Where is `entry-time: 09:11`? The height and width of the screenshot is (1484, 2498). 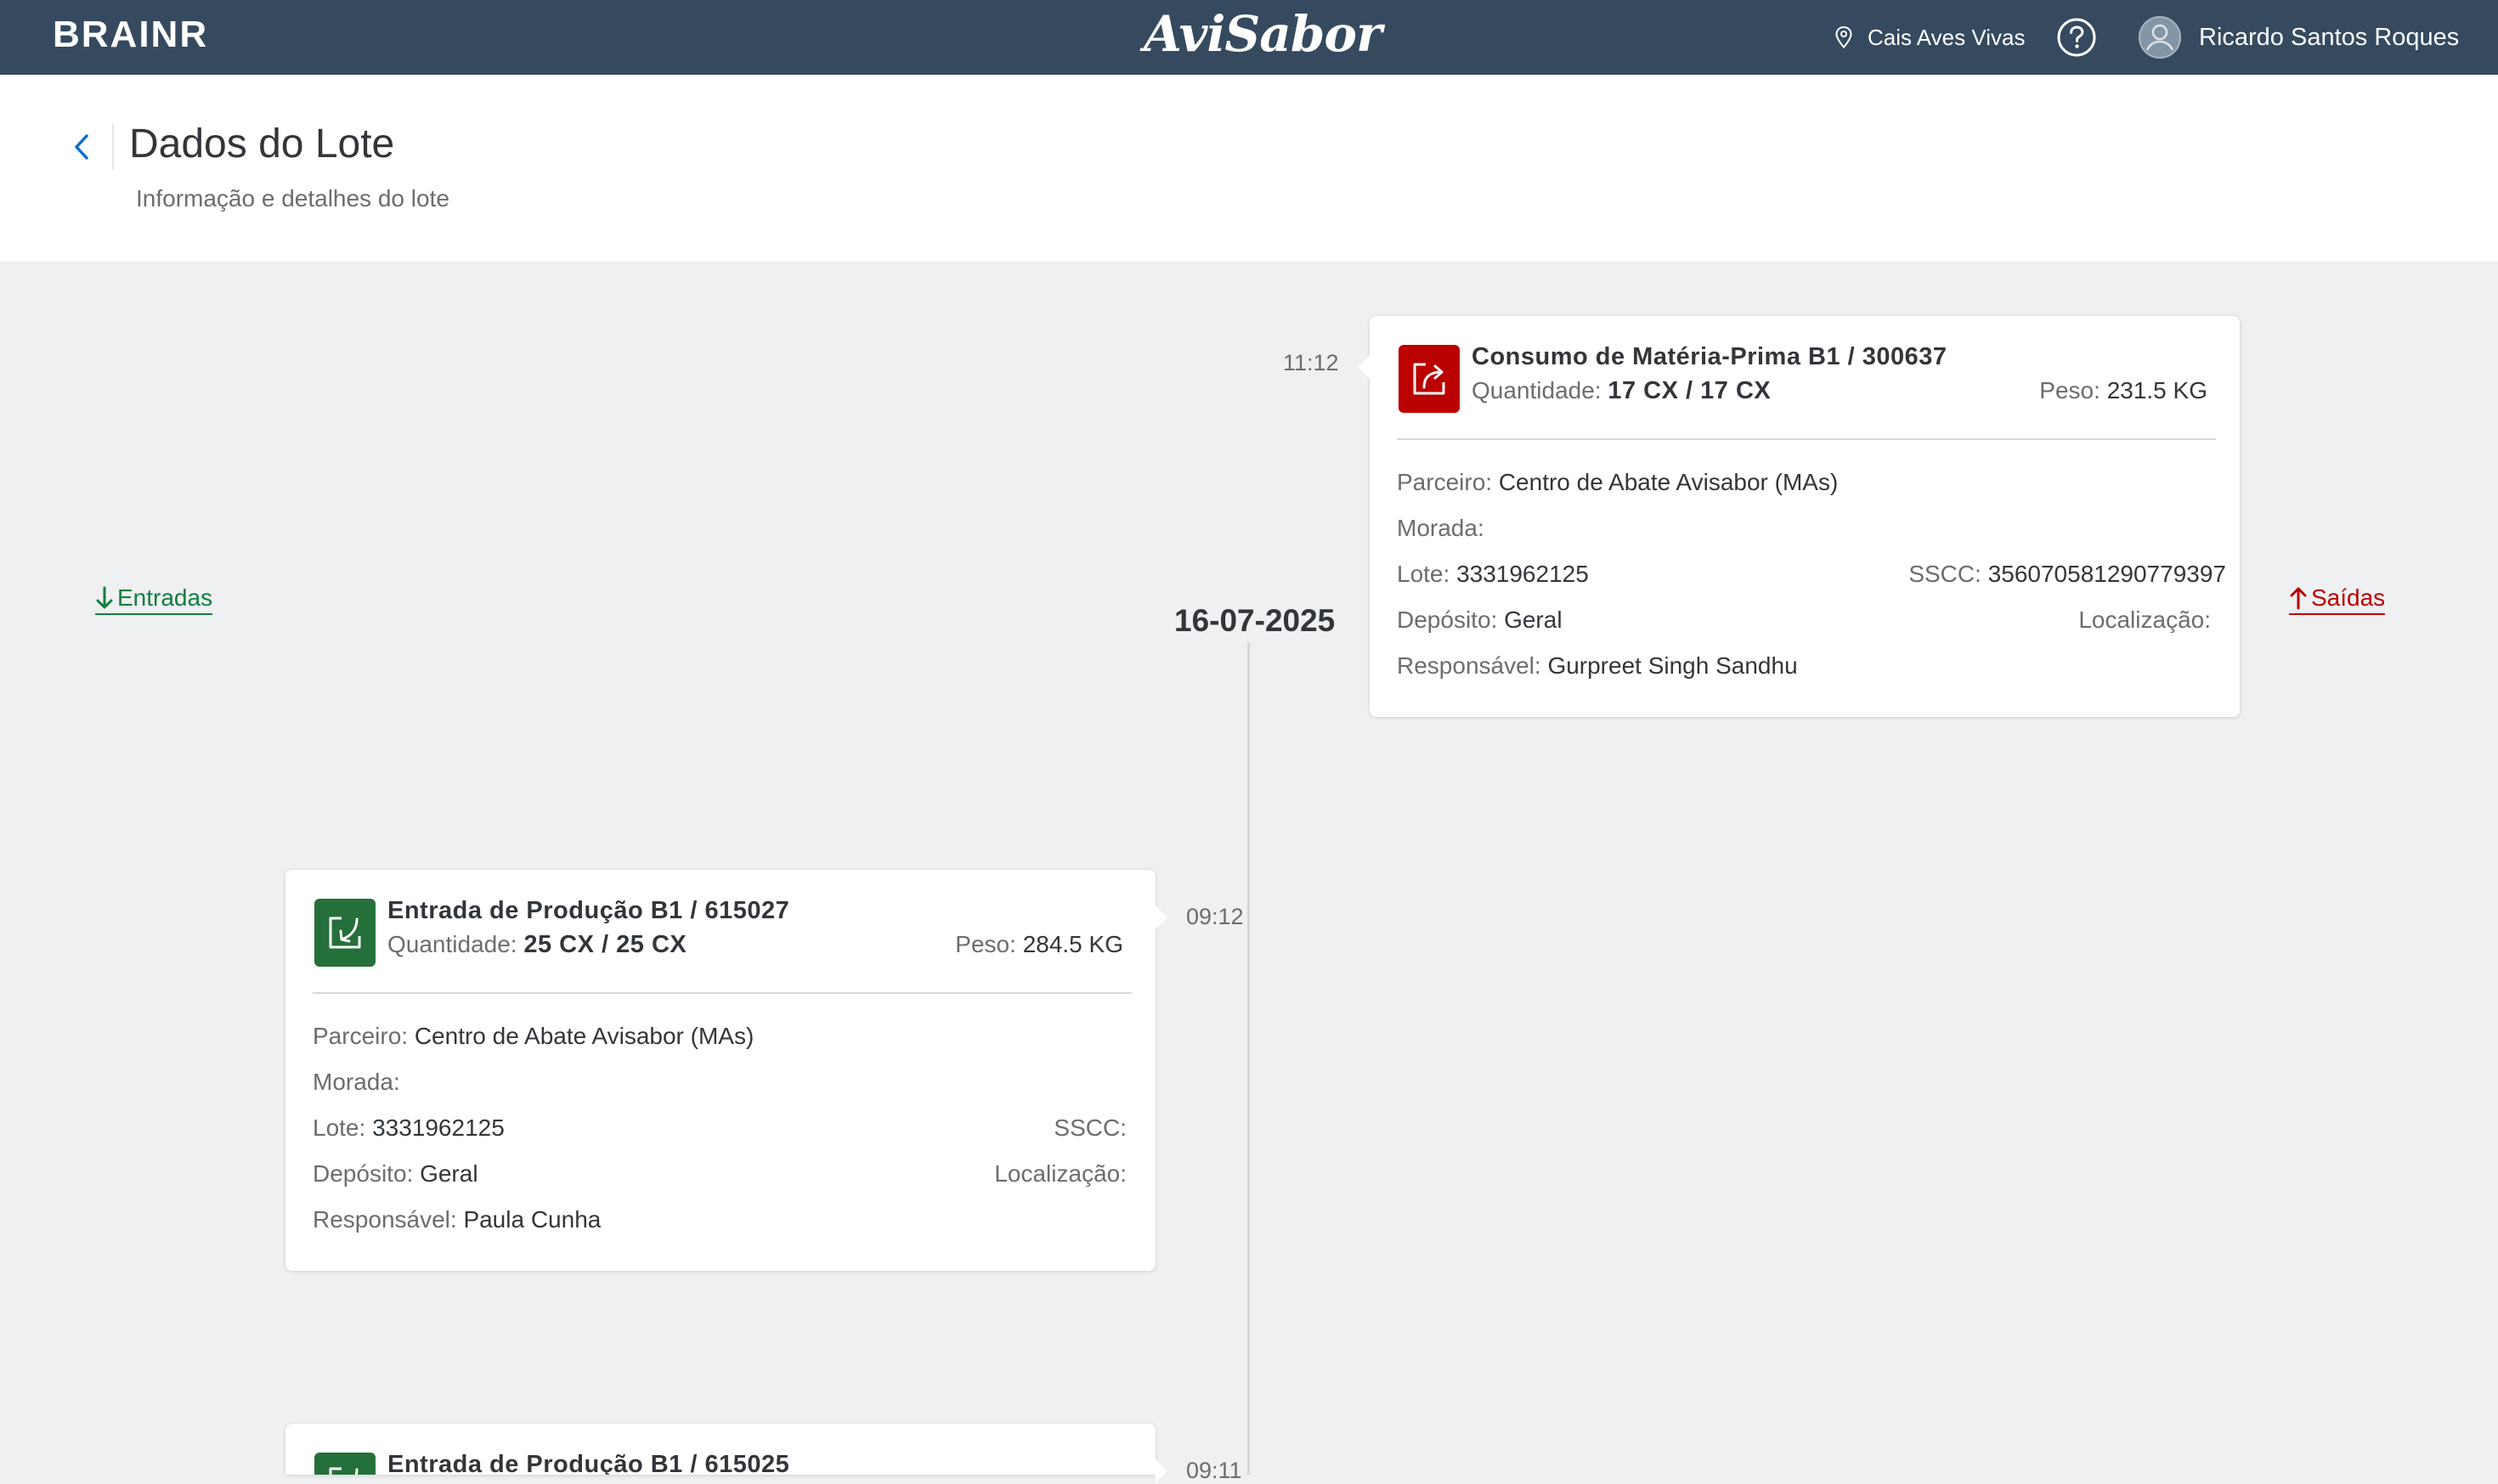
entry-time: 09:11 is located at coordinates (1214, 1470).